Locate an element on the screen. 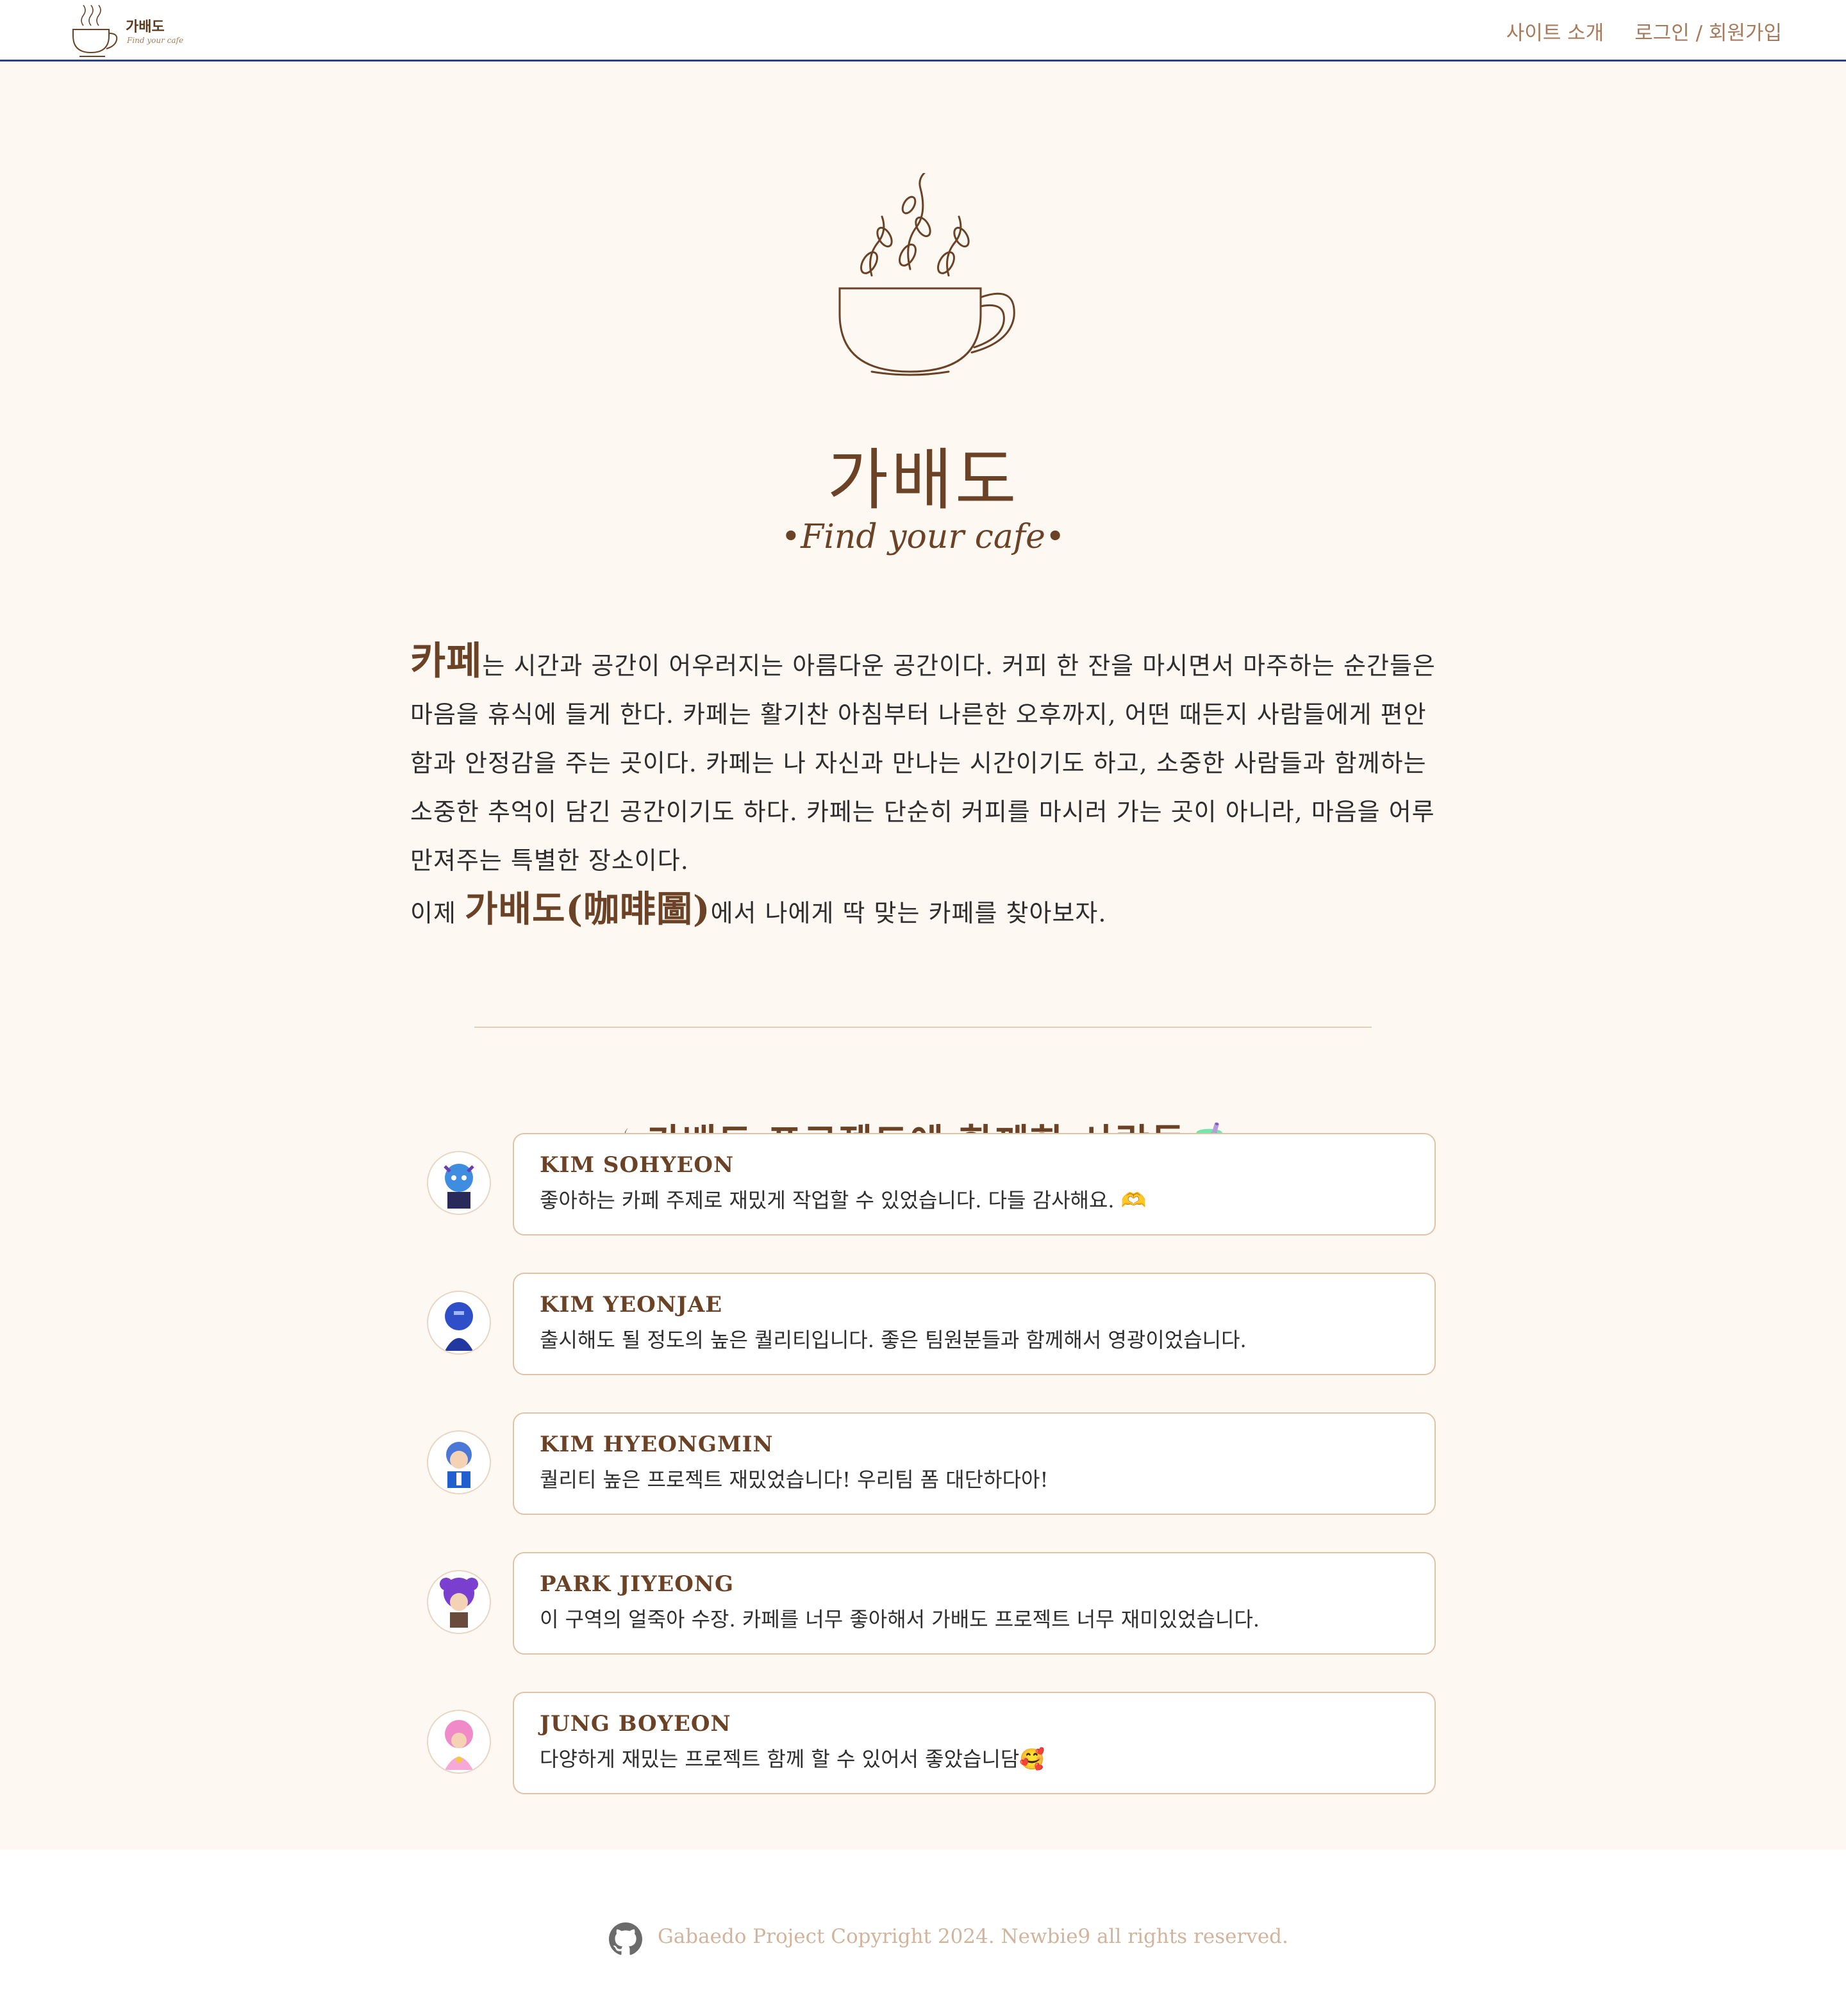 Image resolution: width=1846 pixels, height=2016 pixels. brand-tagline: Find your cafe is located at coordinates (156, 40).